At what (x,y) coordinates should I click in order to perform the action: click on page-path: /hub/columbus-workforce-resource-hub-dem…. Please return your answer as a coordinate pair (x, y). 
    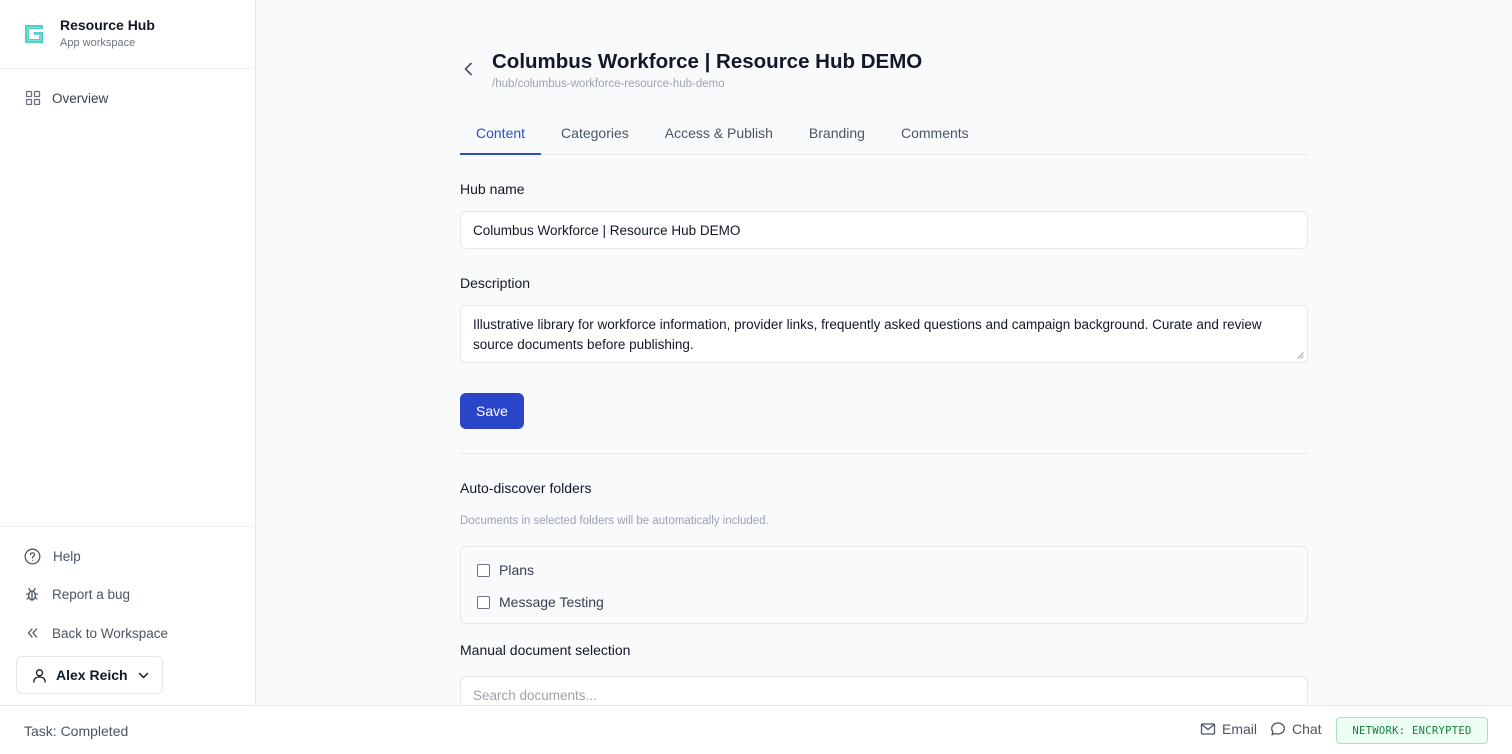
    Looking at the image, I should click on (608, 84).